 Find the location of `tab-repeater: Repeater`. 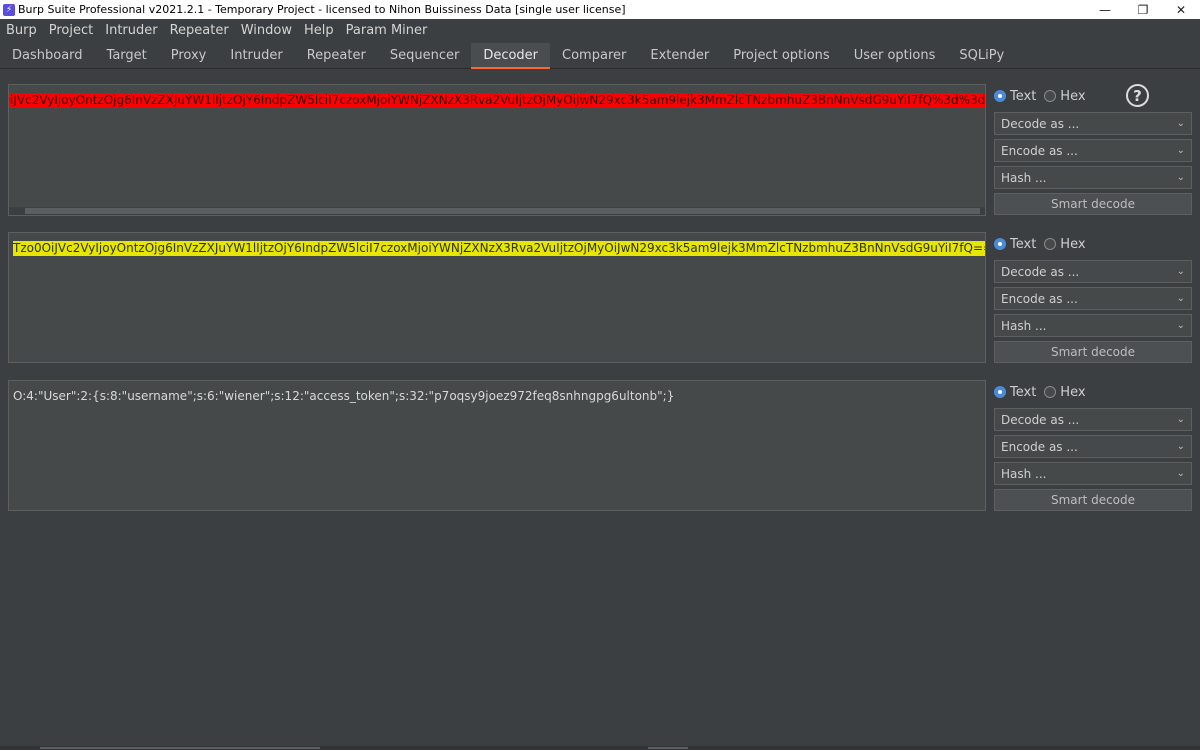

tab-repeater: Repeater is located at coordinates (336, 55).